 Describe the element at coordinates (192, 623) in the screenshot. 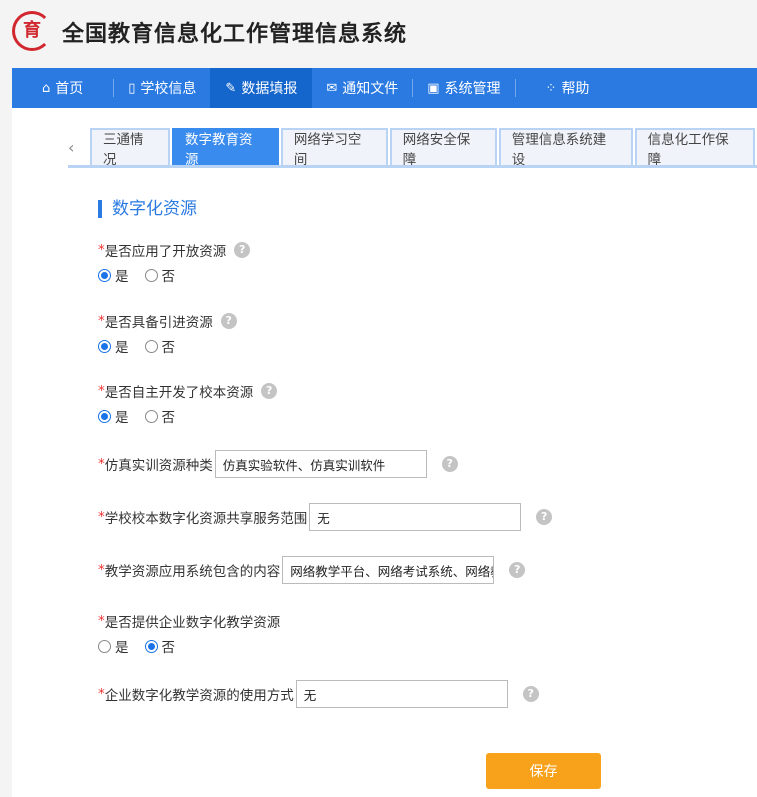

I see `label-text: 是否提供企业数字化教学资源` at that location.